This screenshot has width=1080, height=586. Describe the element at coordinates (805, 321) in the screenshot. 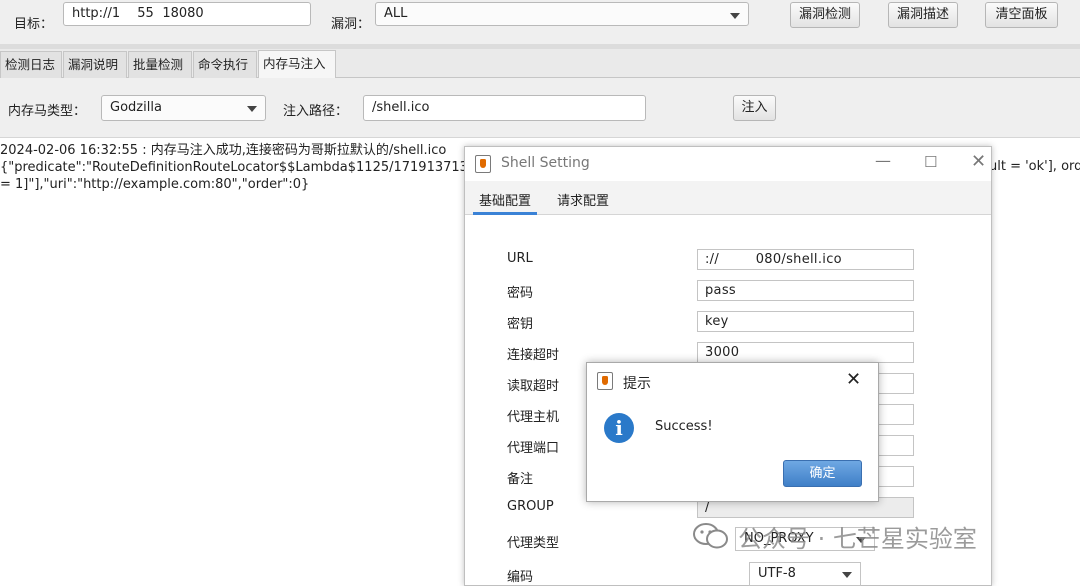

I see `key-field: key` at that location.